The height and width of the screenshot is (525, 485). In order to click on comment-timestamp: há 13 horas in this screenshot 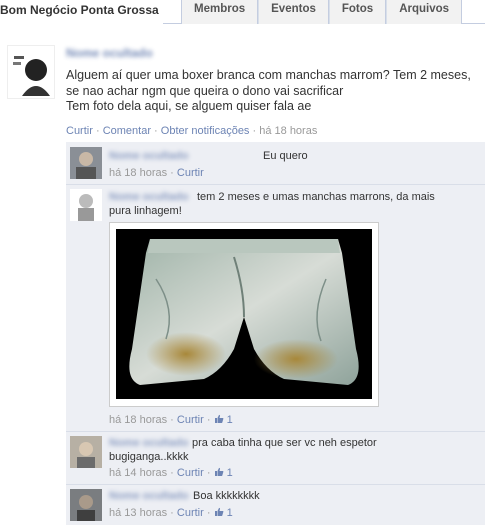, I will do `click(138, 513)`.